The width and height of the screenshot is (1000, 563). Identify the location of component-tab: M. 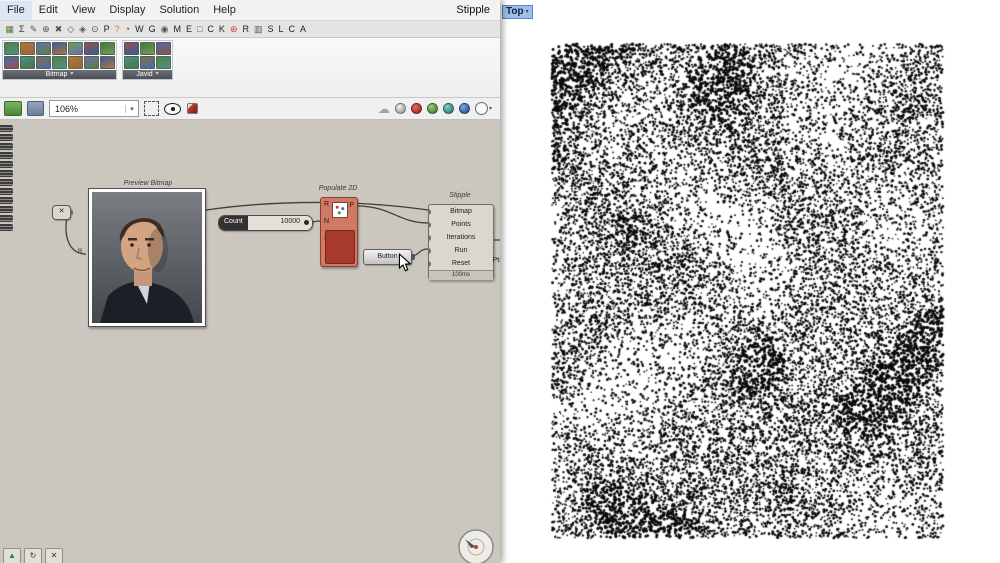
(177, 29).